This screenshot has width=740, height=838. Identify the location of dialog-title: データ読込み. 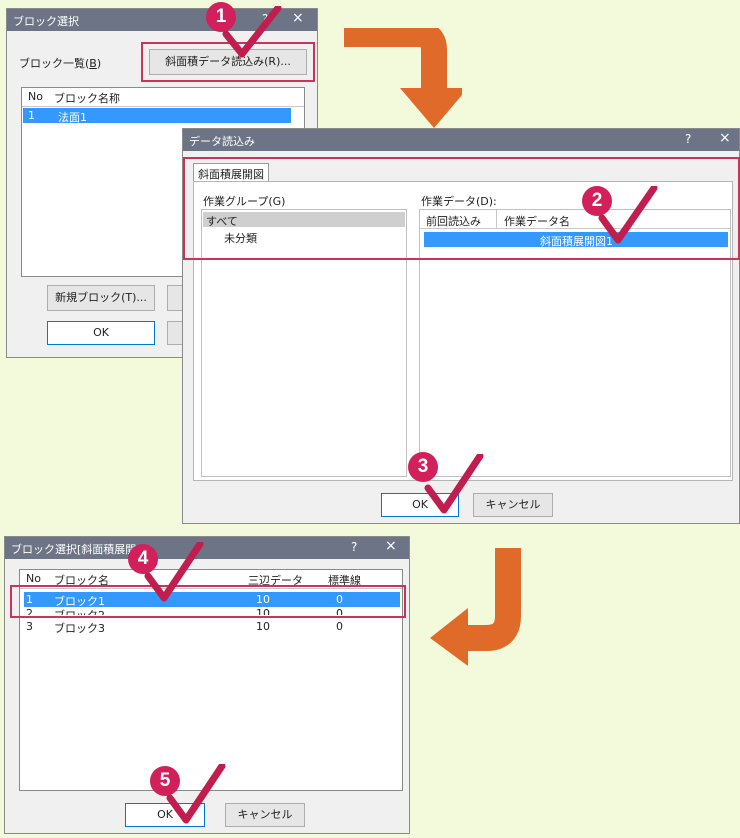
(222, 141).